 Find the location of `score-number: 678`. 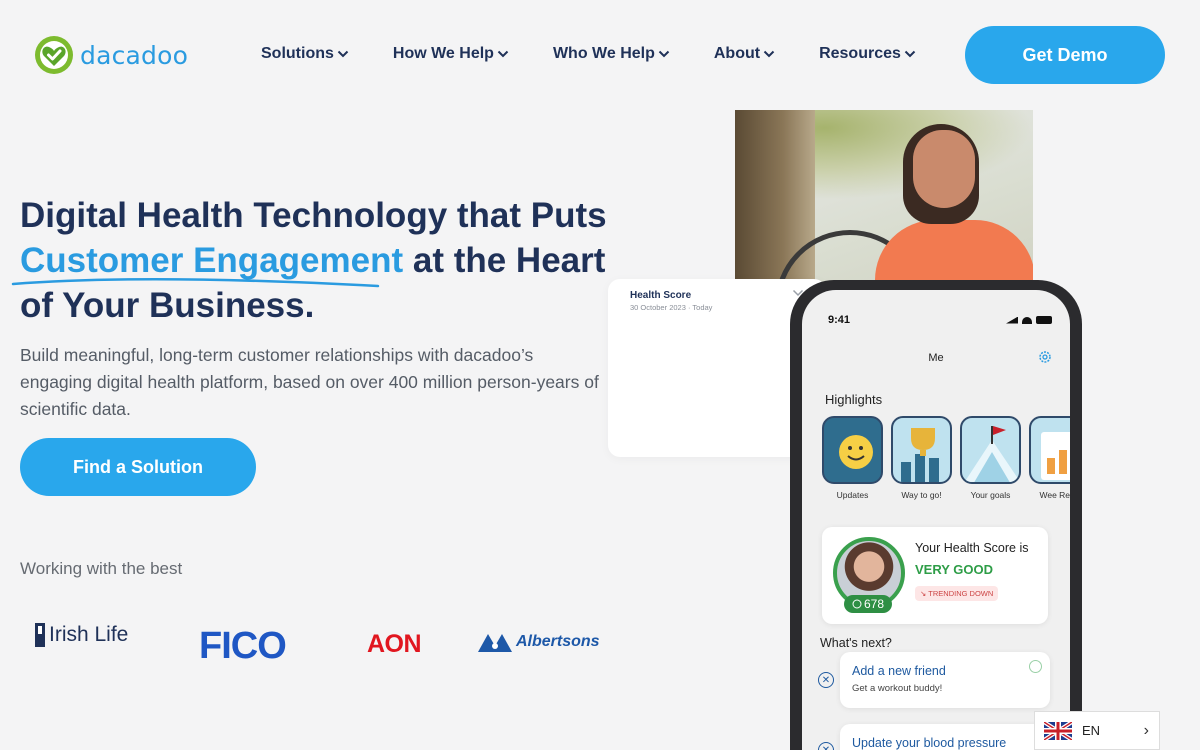

score-number: 678 is located at coordinates (874, 604).